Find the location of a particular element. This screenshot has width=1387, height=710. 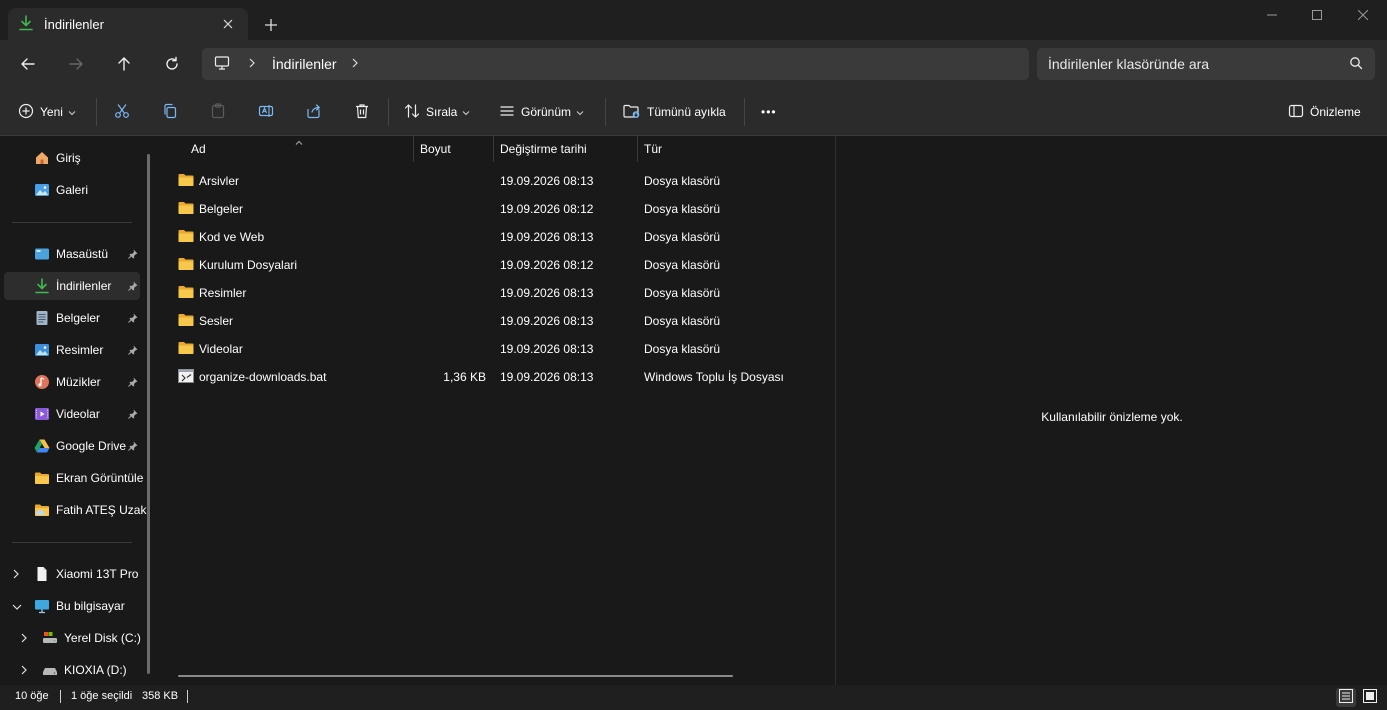

sidebar-item-downloads: İndirilenler is located at coordinates (72, 286).